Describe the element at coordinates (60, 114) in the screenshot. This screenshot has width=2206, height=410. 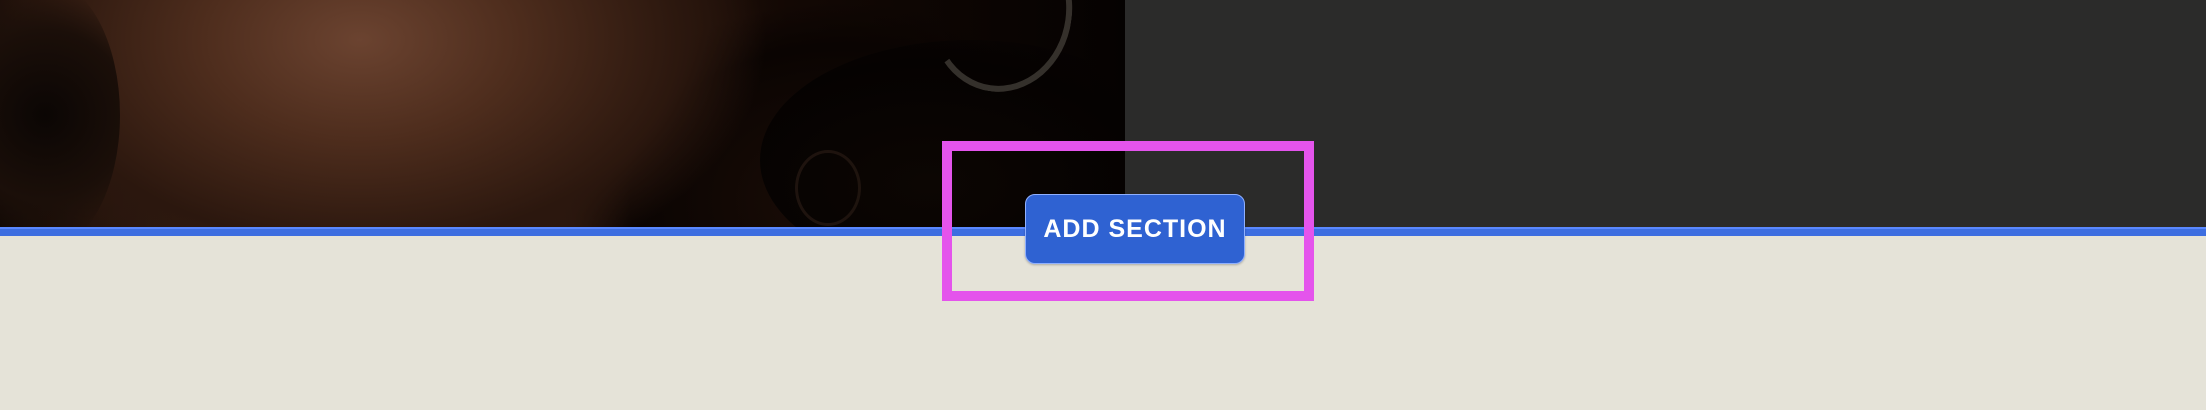
I see `hair-shadow` at that location.